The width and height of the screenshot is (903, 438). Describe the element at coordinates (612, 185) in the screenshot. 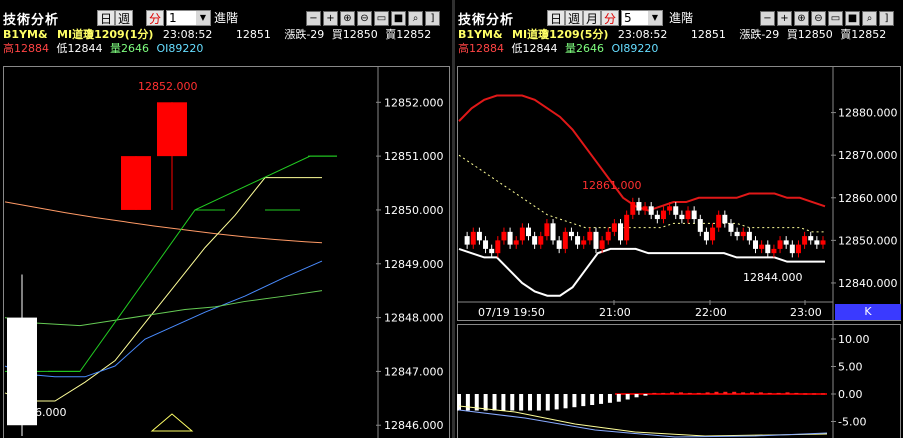

I see `high-annotation: 12861.000` at that location.